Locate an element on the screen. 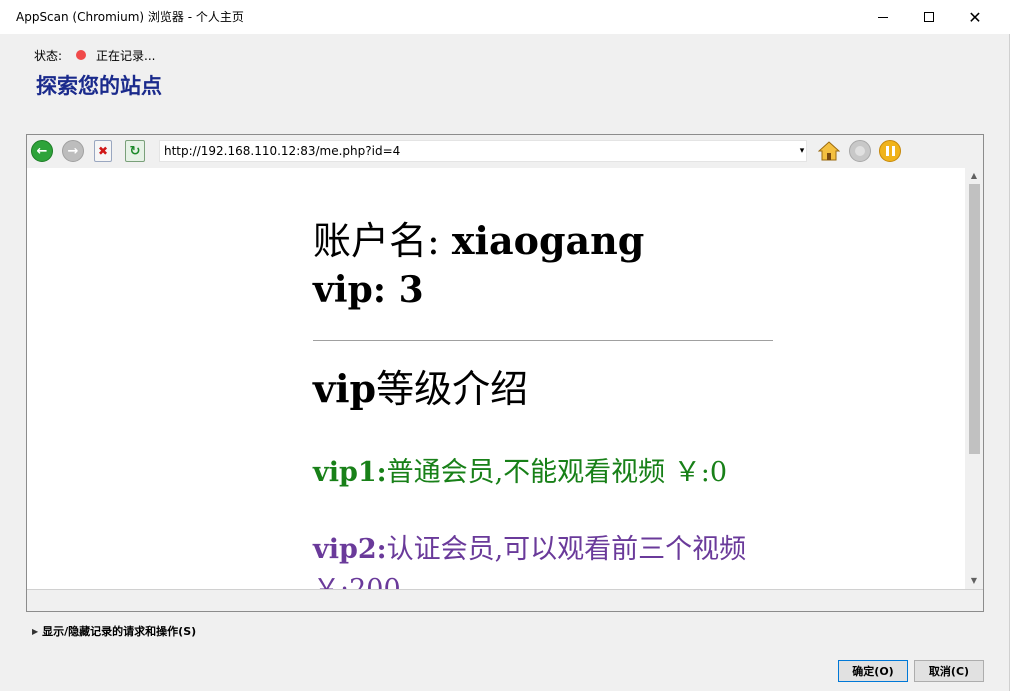  vip-level-key: vip1: is located at coordinates (350, 472).